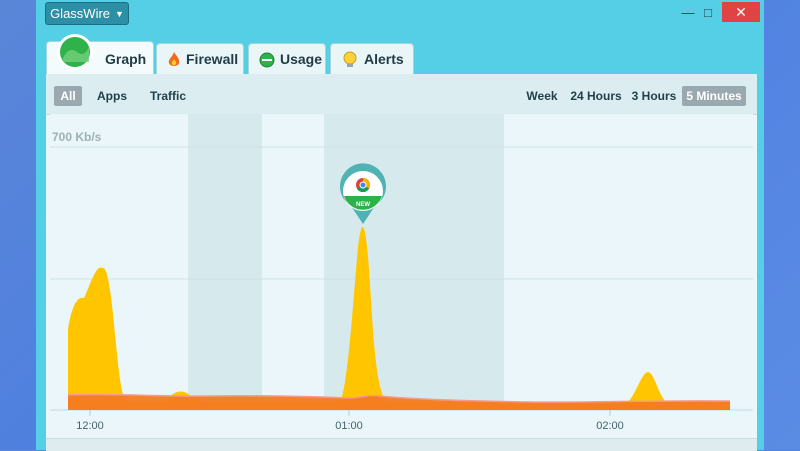 The image size is (800, 451). What do you see at coordinates (119, 13) in the screenshot?
I see `chevron-down-icon: ▼` at bounding box center [119, 13].